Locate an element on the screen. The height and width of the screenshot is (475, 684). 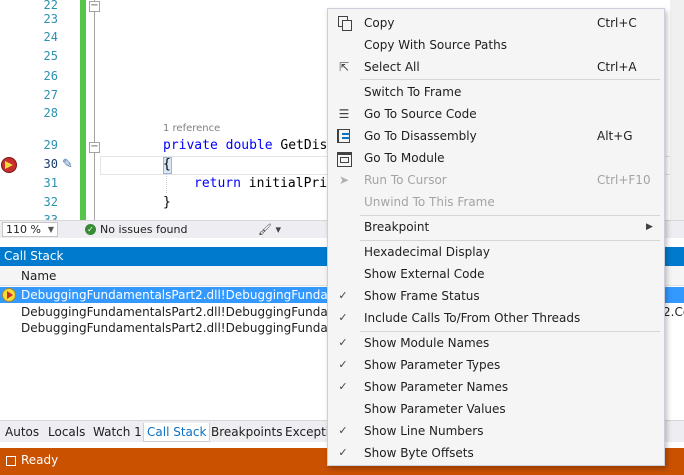
submenu-arrow-icon: ▶ is located at coordinates (649, 227).